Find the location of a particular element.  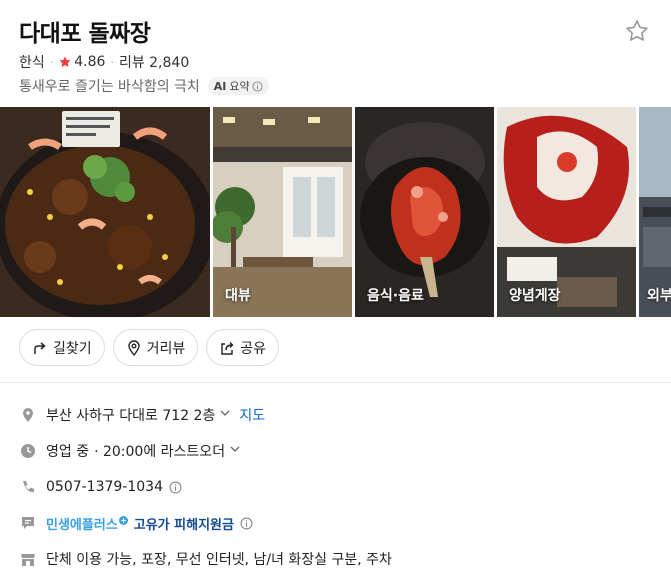

place-meta: 한식 · 4.86 · 리뷰 2,840 is located at coordinates (104, 62).